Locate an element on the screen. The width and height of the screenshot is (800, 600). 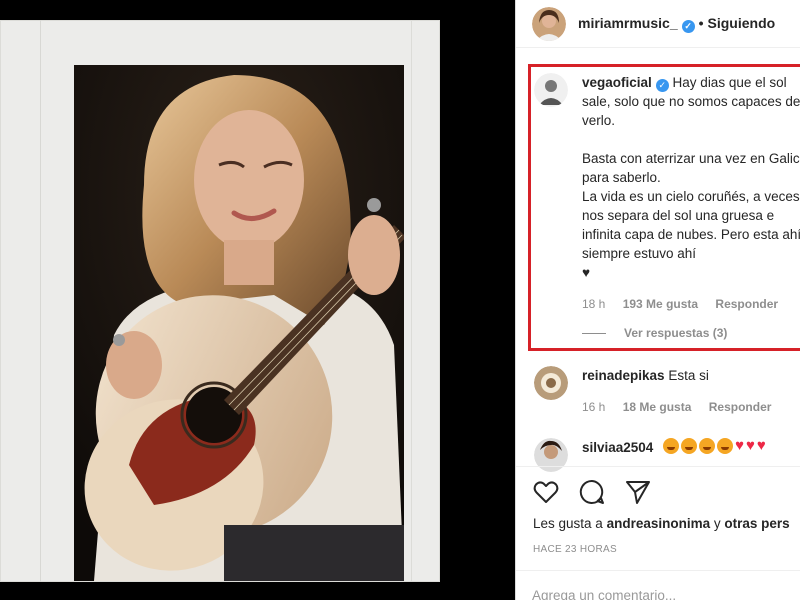
comment-meta: 16 h 18 Me gusta Responder is located at coordinates (683, 407).